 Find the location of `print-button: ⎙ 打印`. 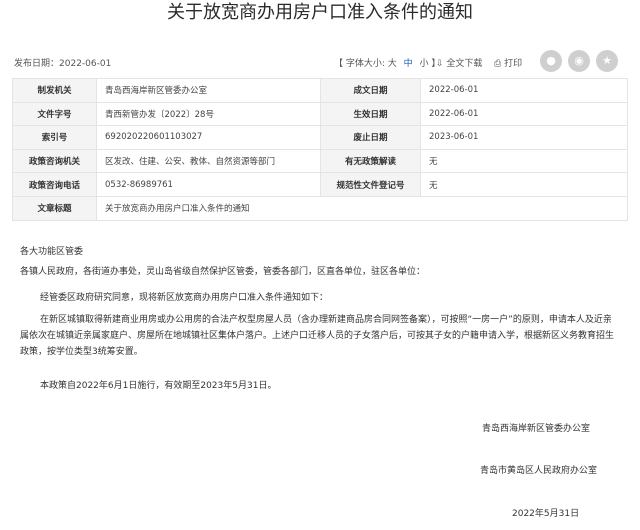

print-button: ⎙ 打印 is located at coordinates (508, 62).